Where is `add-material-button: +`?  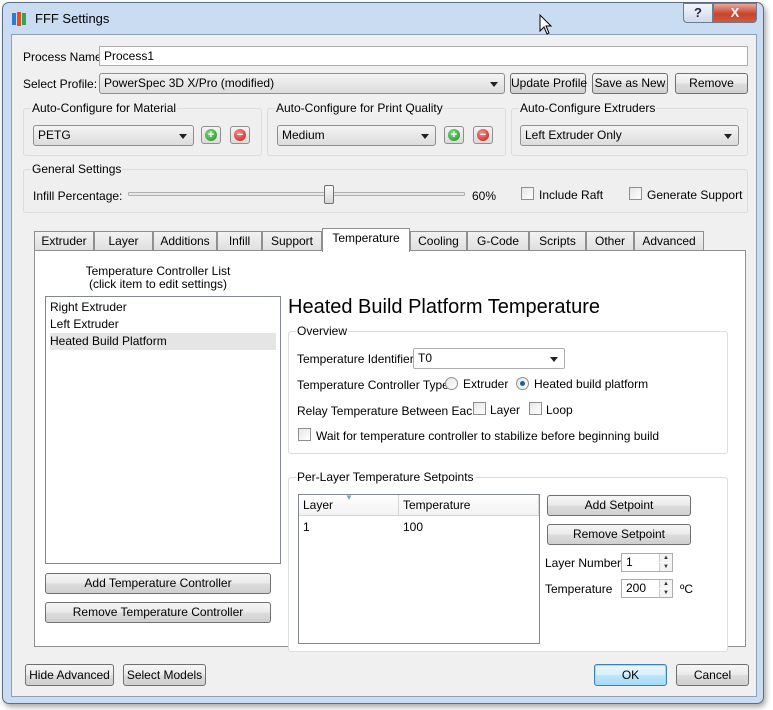 add-material-button: + is located at coordinates (211, 135).